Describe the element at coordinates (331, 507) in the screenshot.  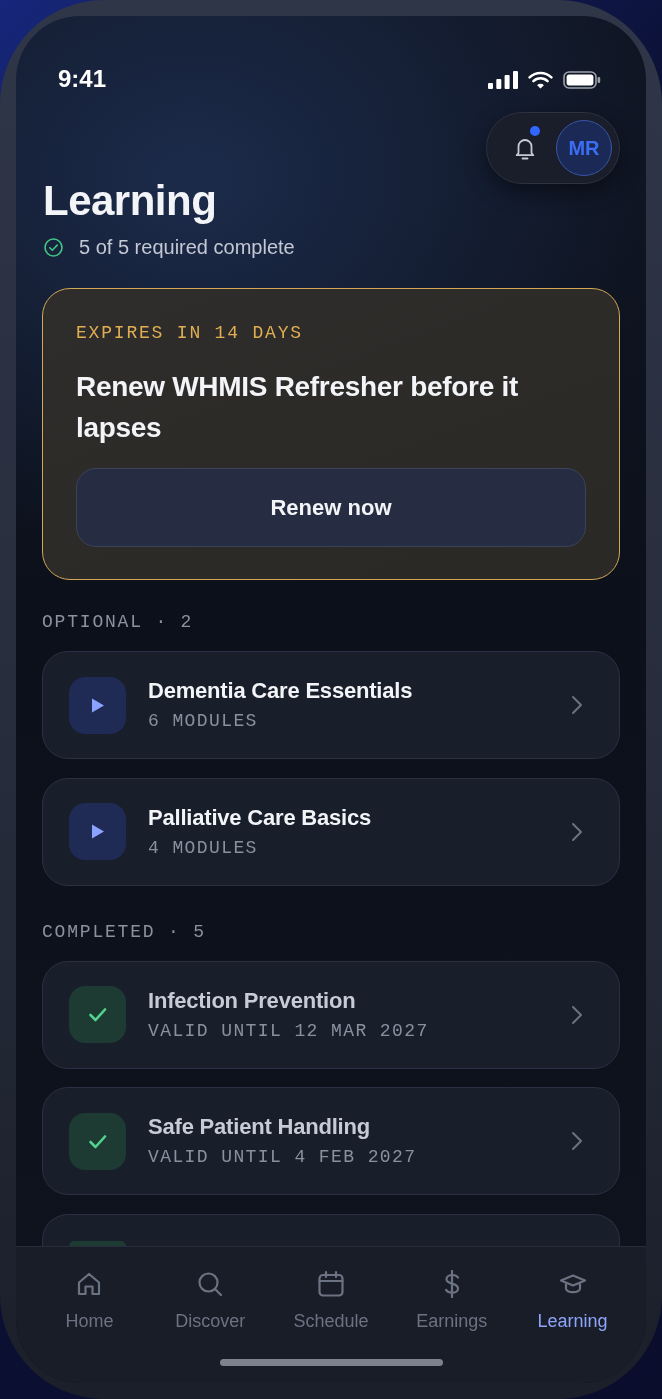
I see `renew-button: Renew now` at that location.